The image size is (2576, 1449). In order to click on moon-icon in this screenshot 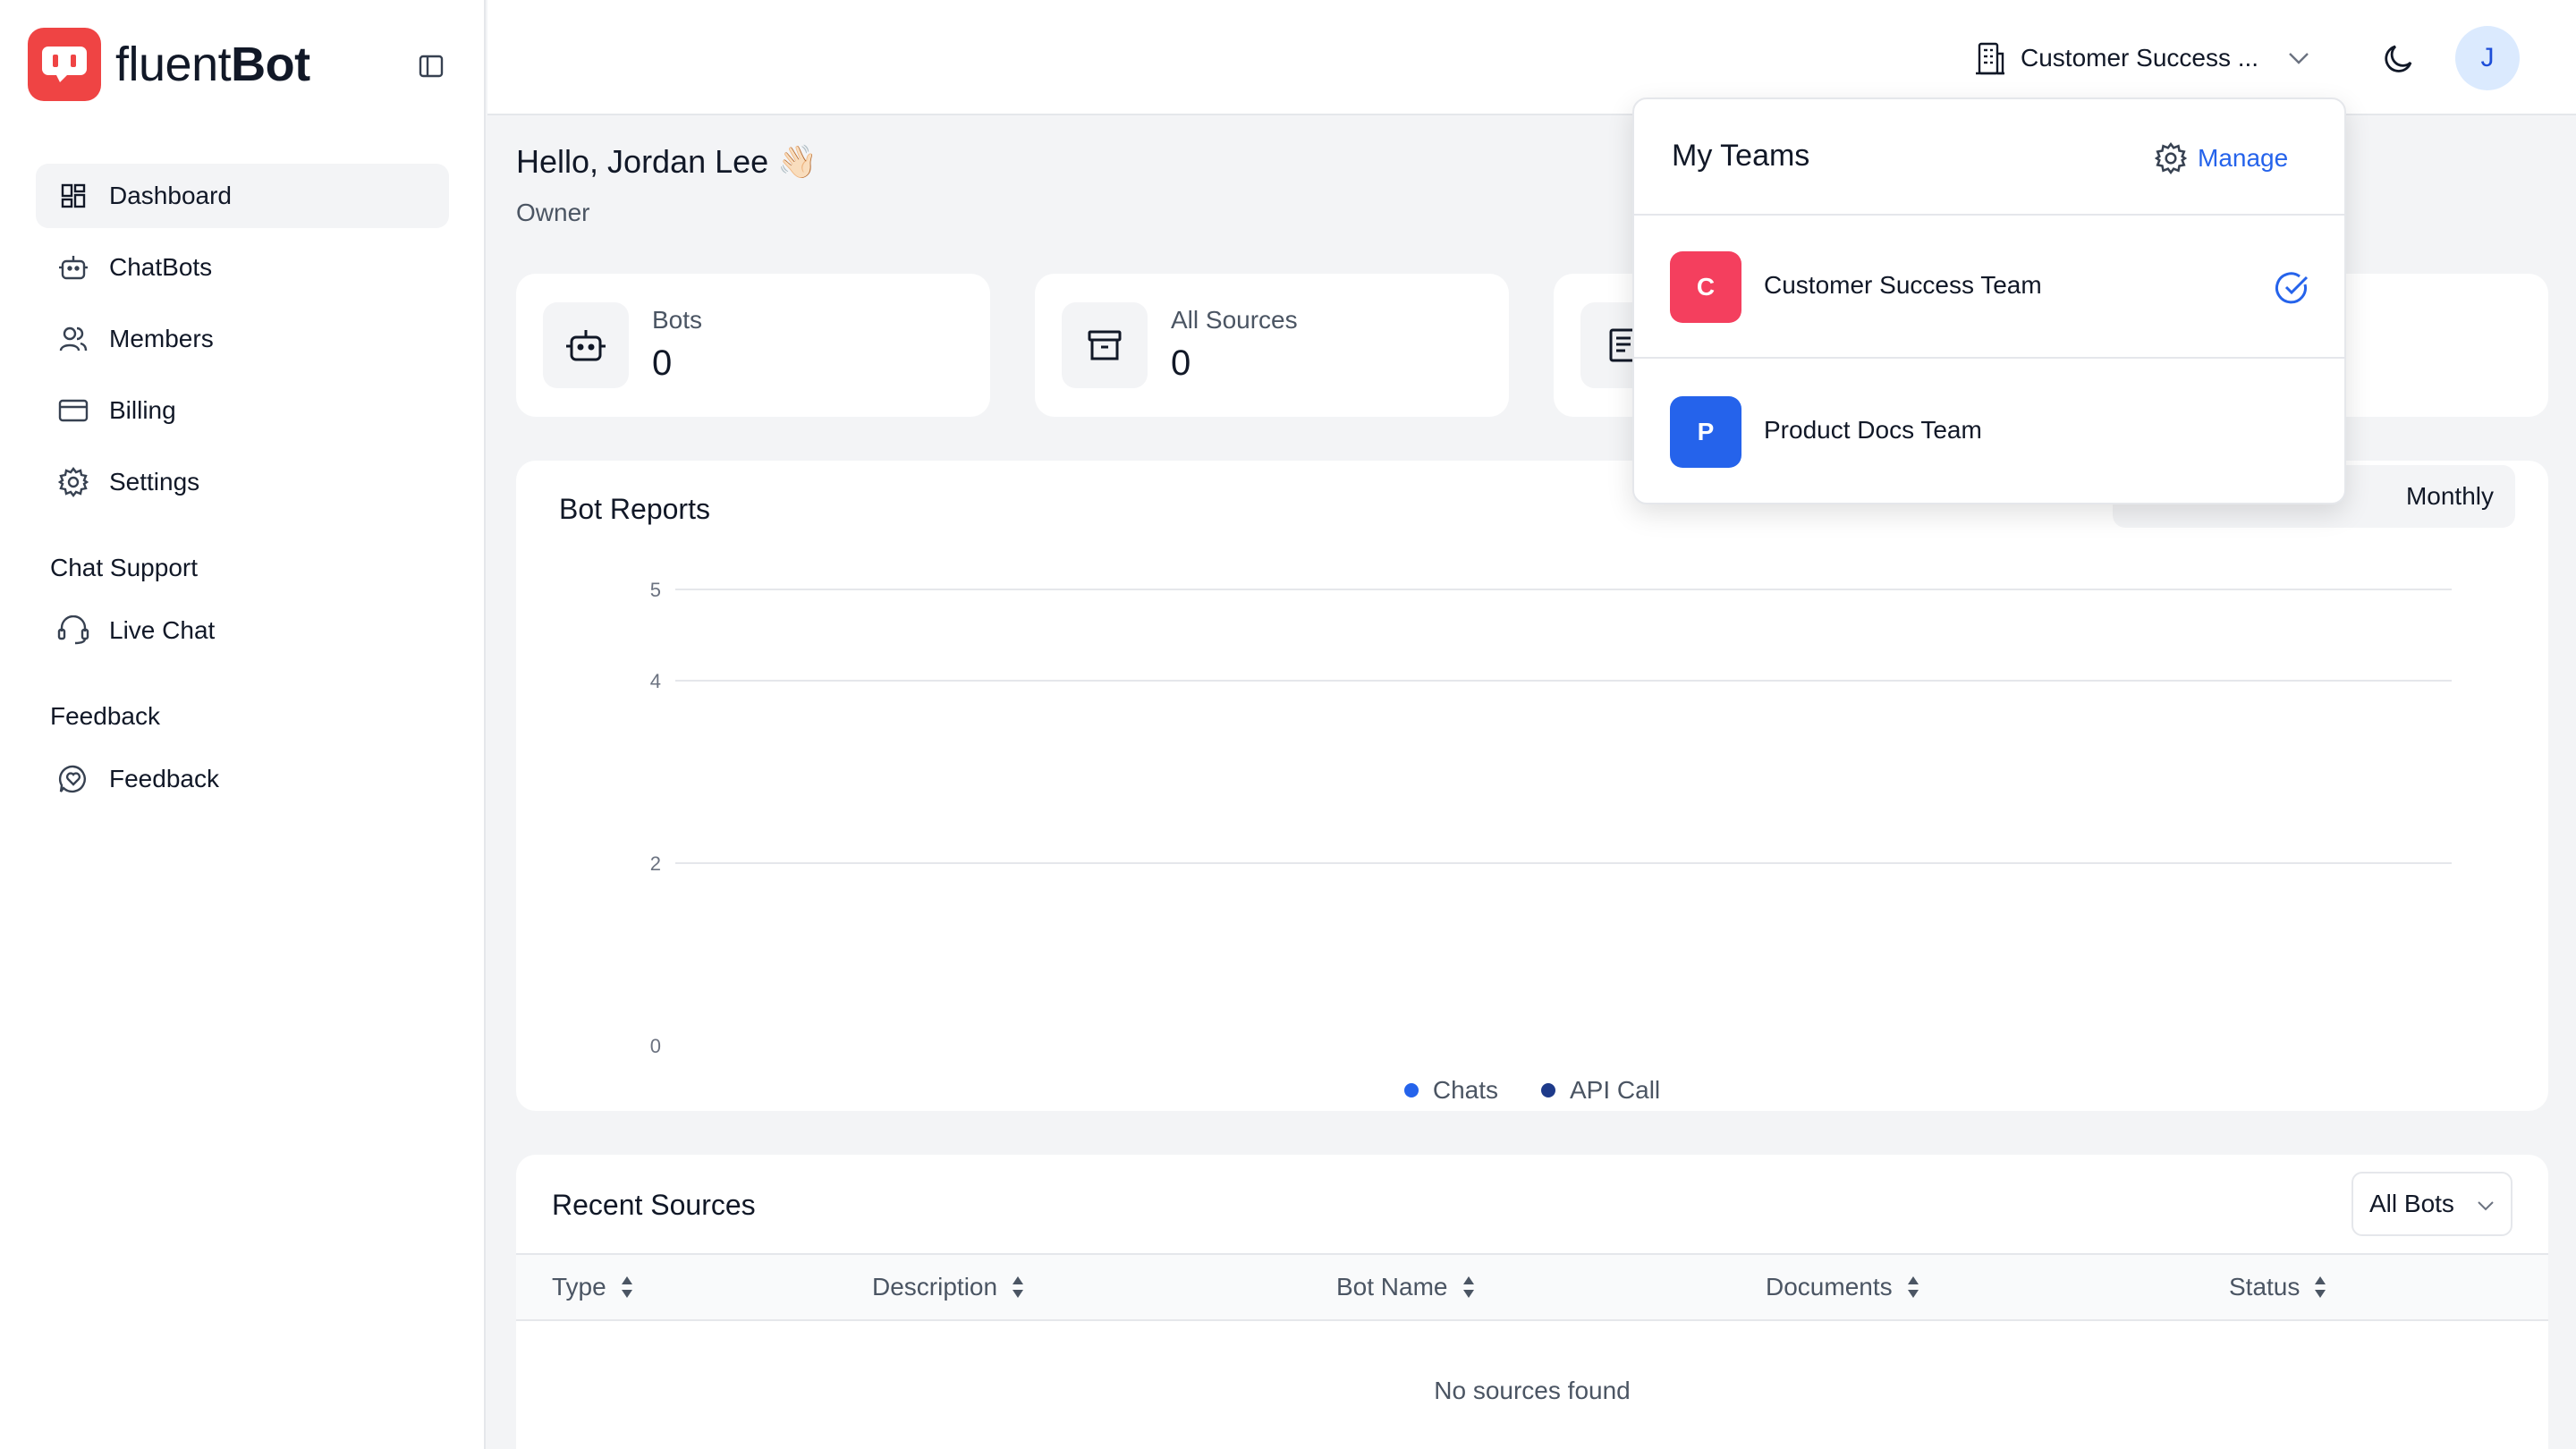, I will do `click(2399, 58)`.